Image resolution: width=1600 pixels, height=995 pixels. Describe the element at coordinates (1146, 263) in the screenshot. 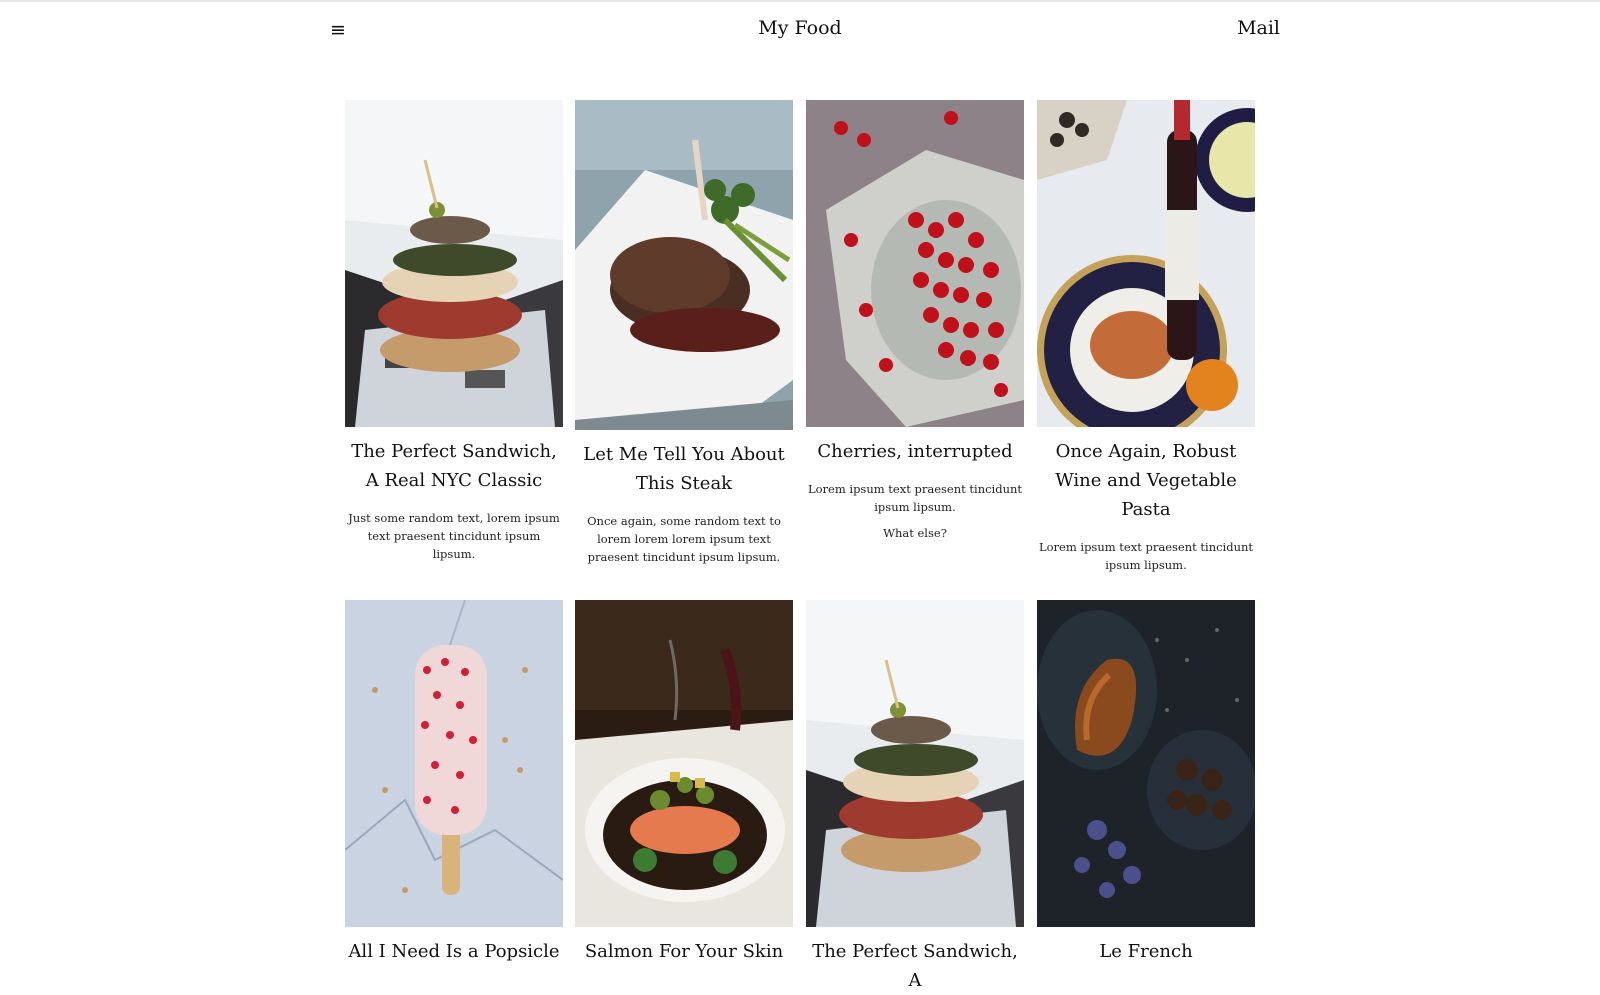

I see `post-image-wine-pasta` at that location.